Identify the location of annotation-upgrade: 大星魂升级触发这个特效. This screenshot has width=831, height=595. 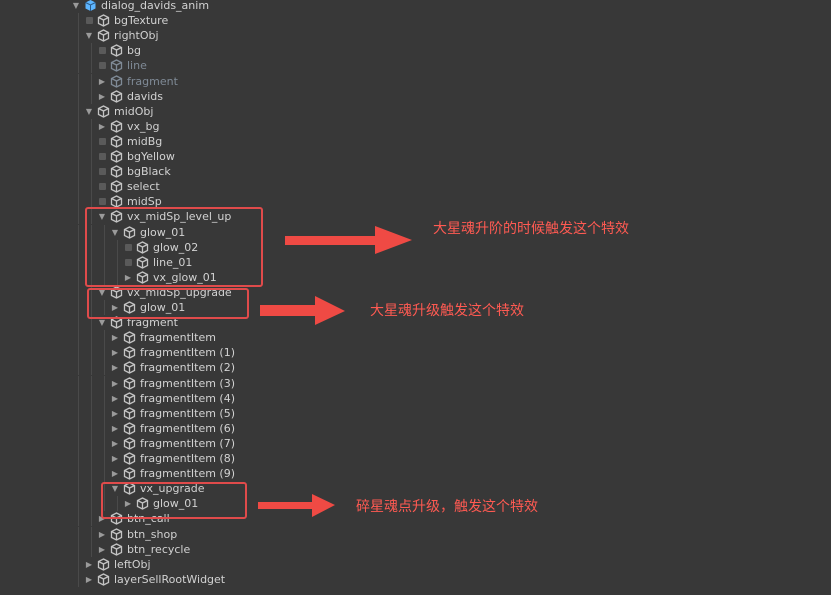
(447, 311).